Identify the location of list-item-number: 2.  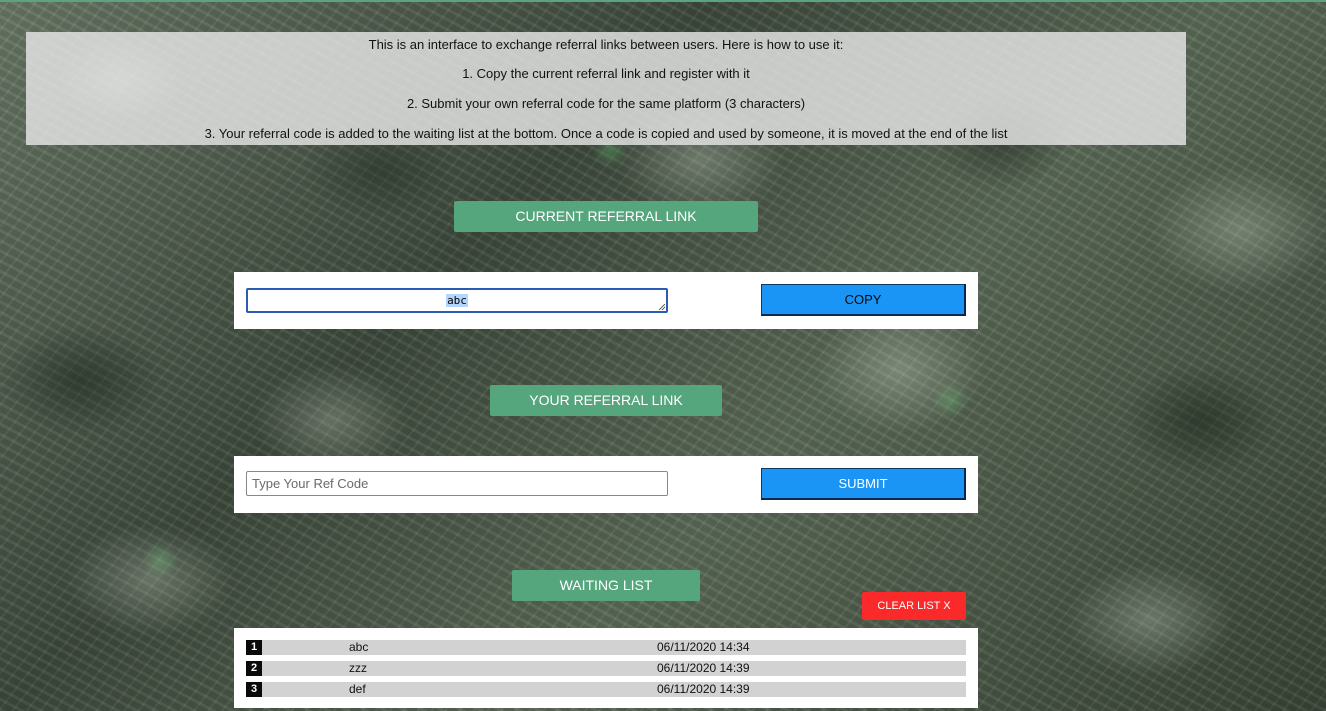
(254, 668).